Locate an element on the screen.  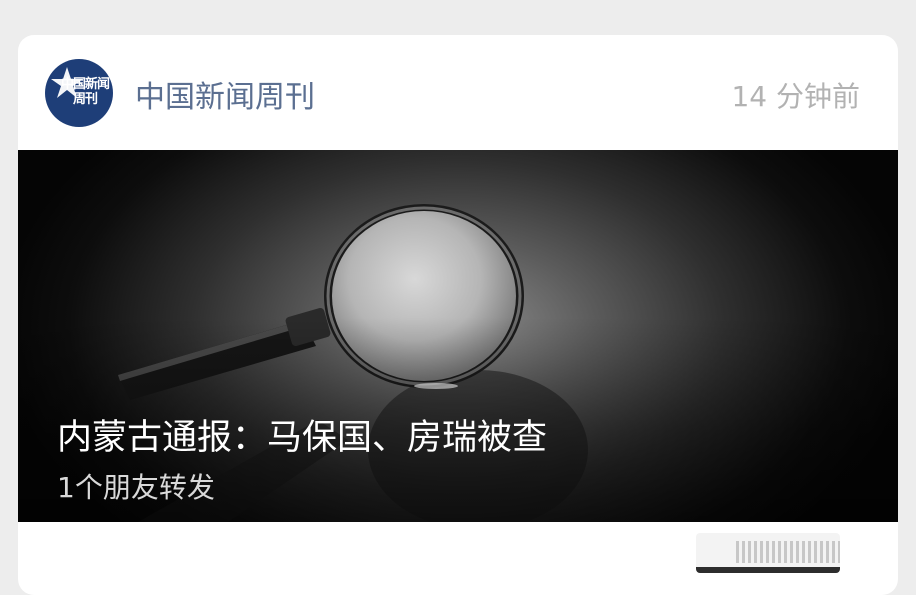
post-time: 14 分钟前 is located at coordinates (795, 96).